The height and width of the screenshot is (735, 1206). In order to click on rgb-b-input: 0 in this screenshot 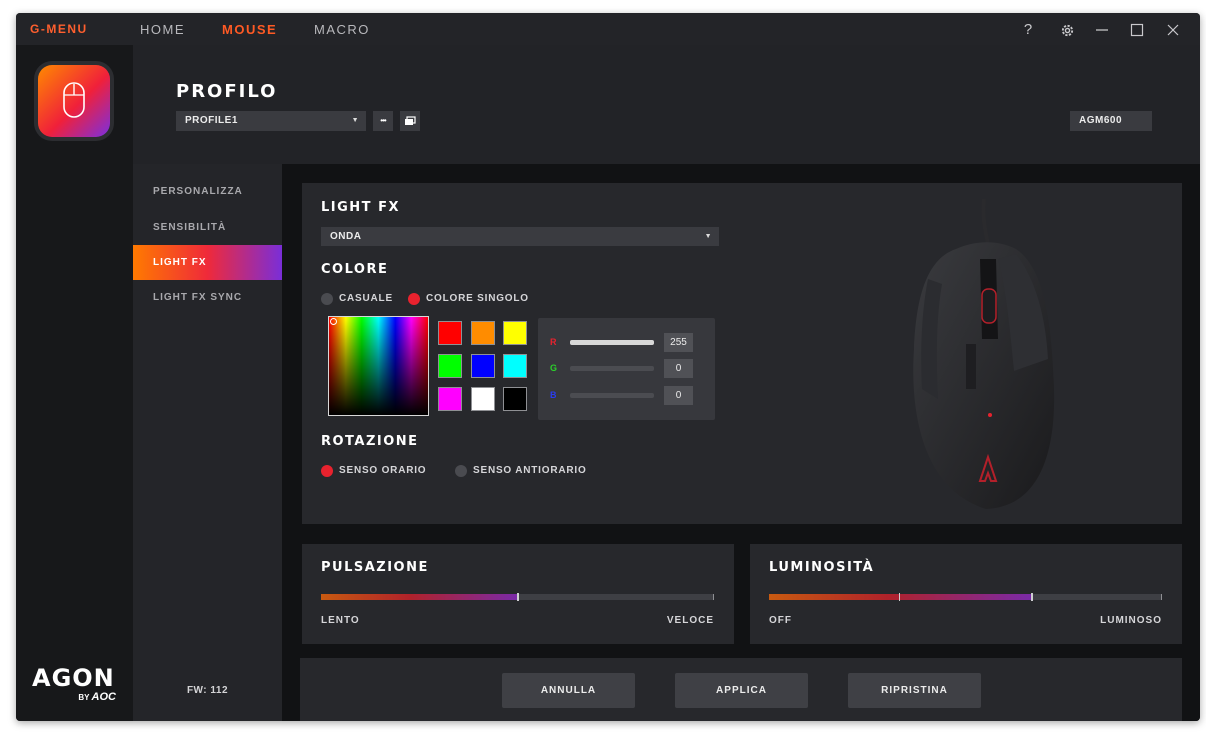, I will do `click(678, 395)`.